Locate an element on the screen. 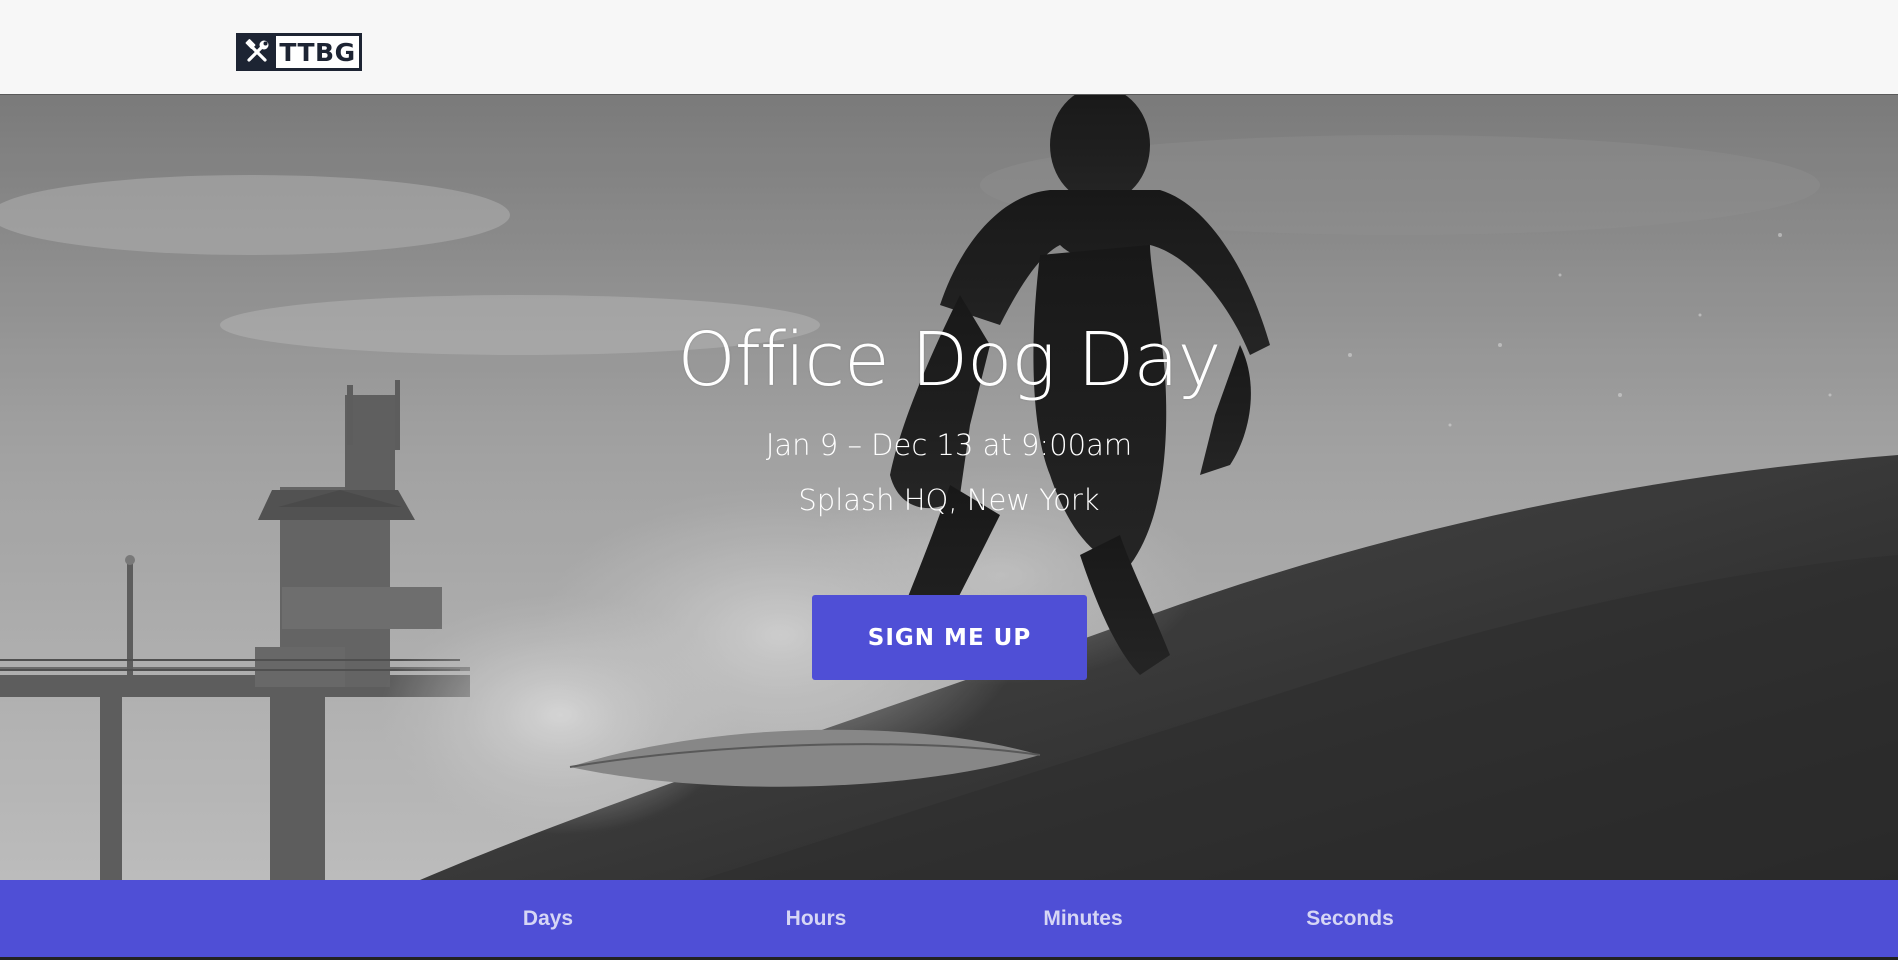 The height and width of the screenshot is (960, 1898). event-location: Splash HQ, New York is located at coordinates (949, 500).